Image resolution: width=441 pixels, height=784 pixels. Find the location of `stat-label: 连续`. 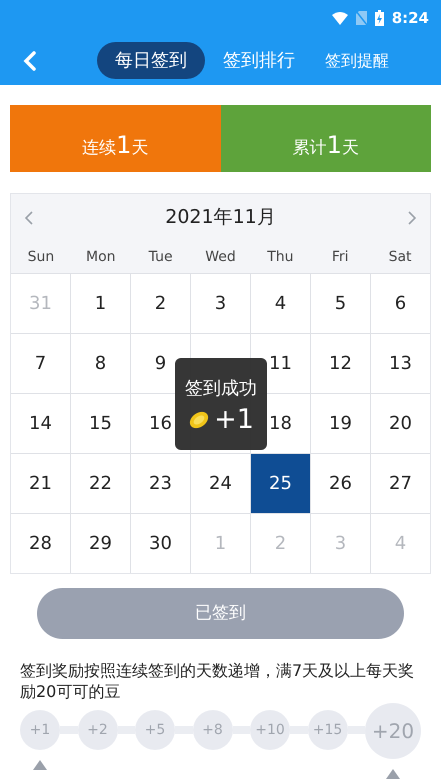

stat-label: 连续 is located at coordinates (99, 148).